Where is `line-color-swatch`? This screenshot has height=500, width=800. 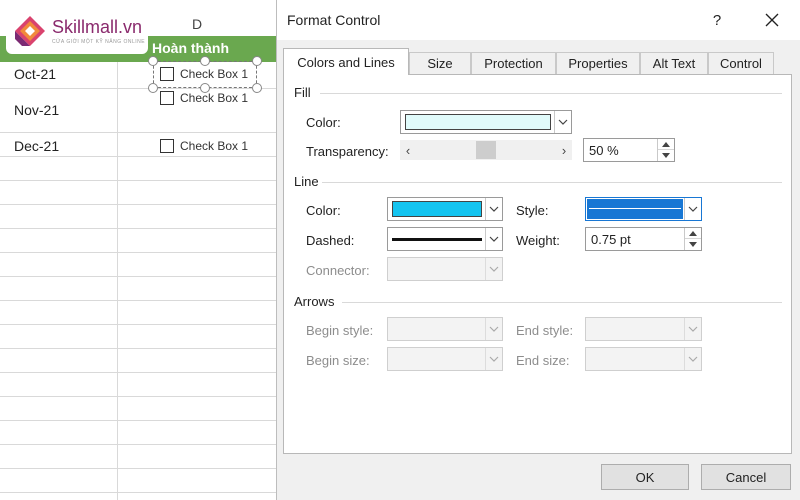
line-color-swatch is located at coordinates (437, 209).